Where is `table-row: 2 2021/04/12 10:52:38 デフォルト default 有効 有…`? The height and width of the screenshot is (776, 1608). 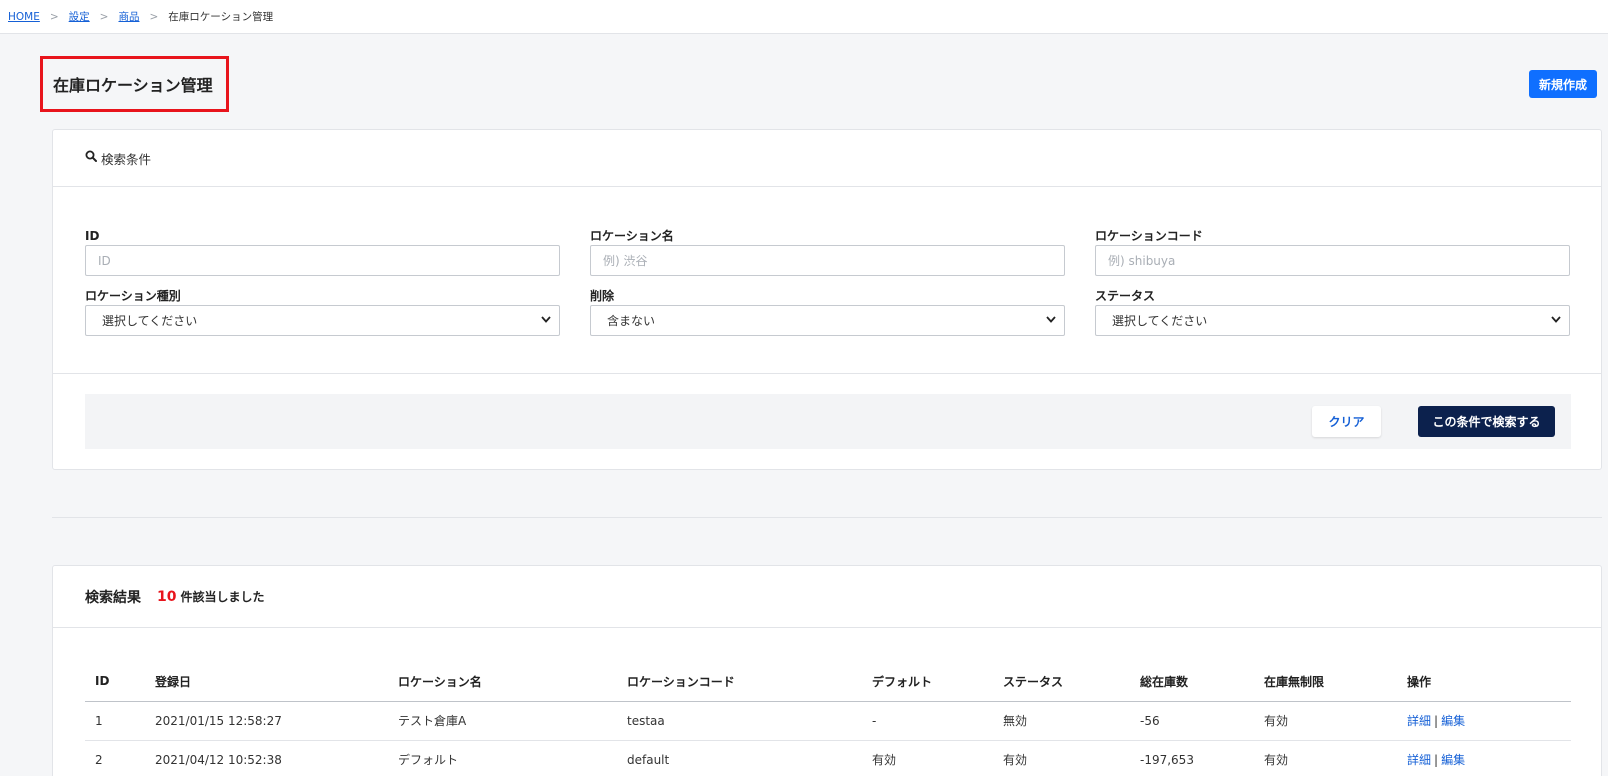
table-row: 2 2021/04/12 10:52:38 デフォルト default 有効 有… is located at coordinates (828, 758).